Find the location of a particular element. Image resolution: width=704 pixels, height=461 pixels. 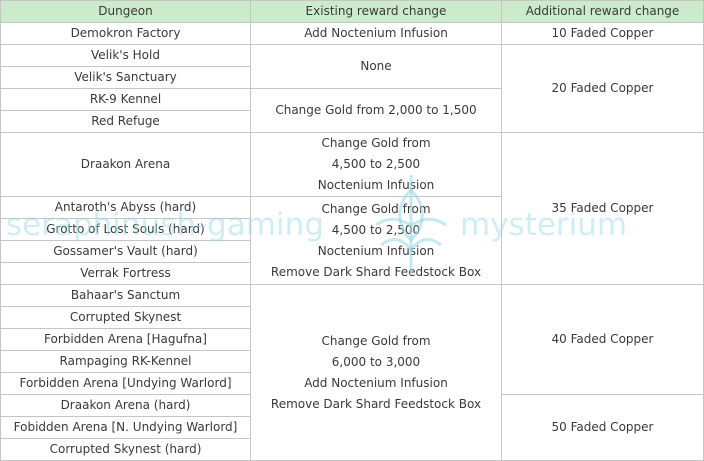

dungeon-cell: Draakon Arena (hard) is located at coordinates (125, 405).